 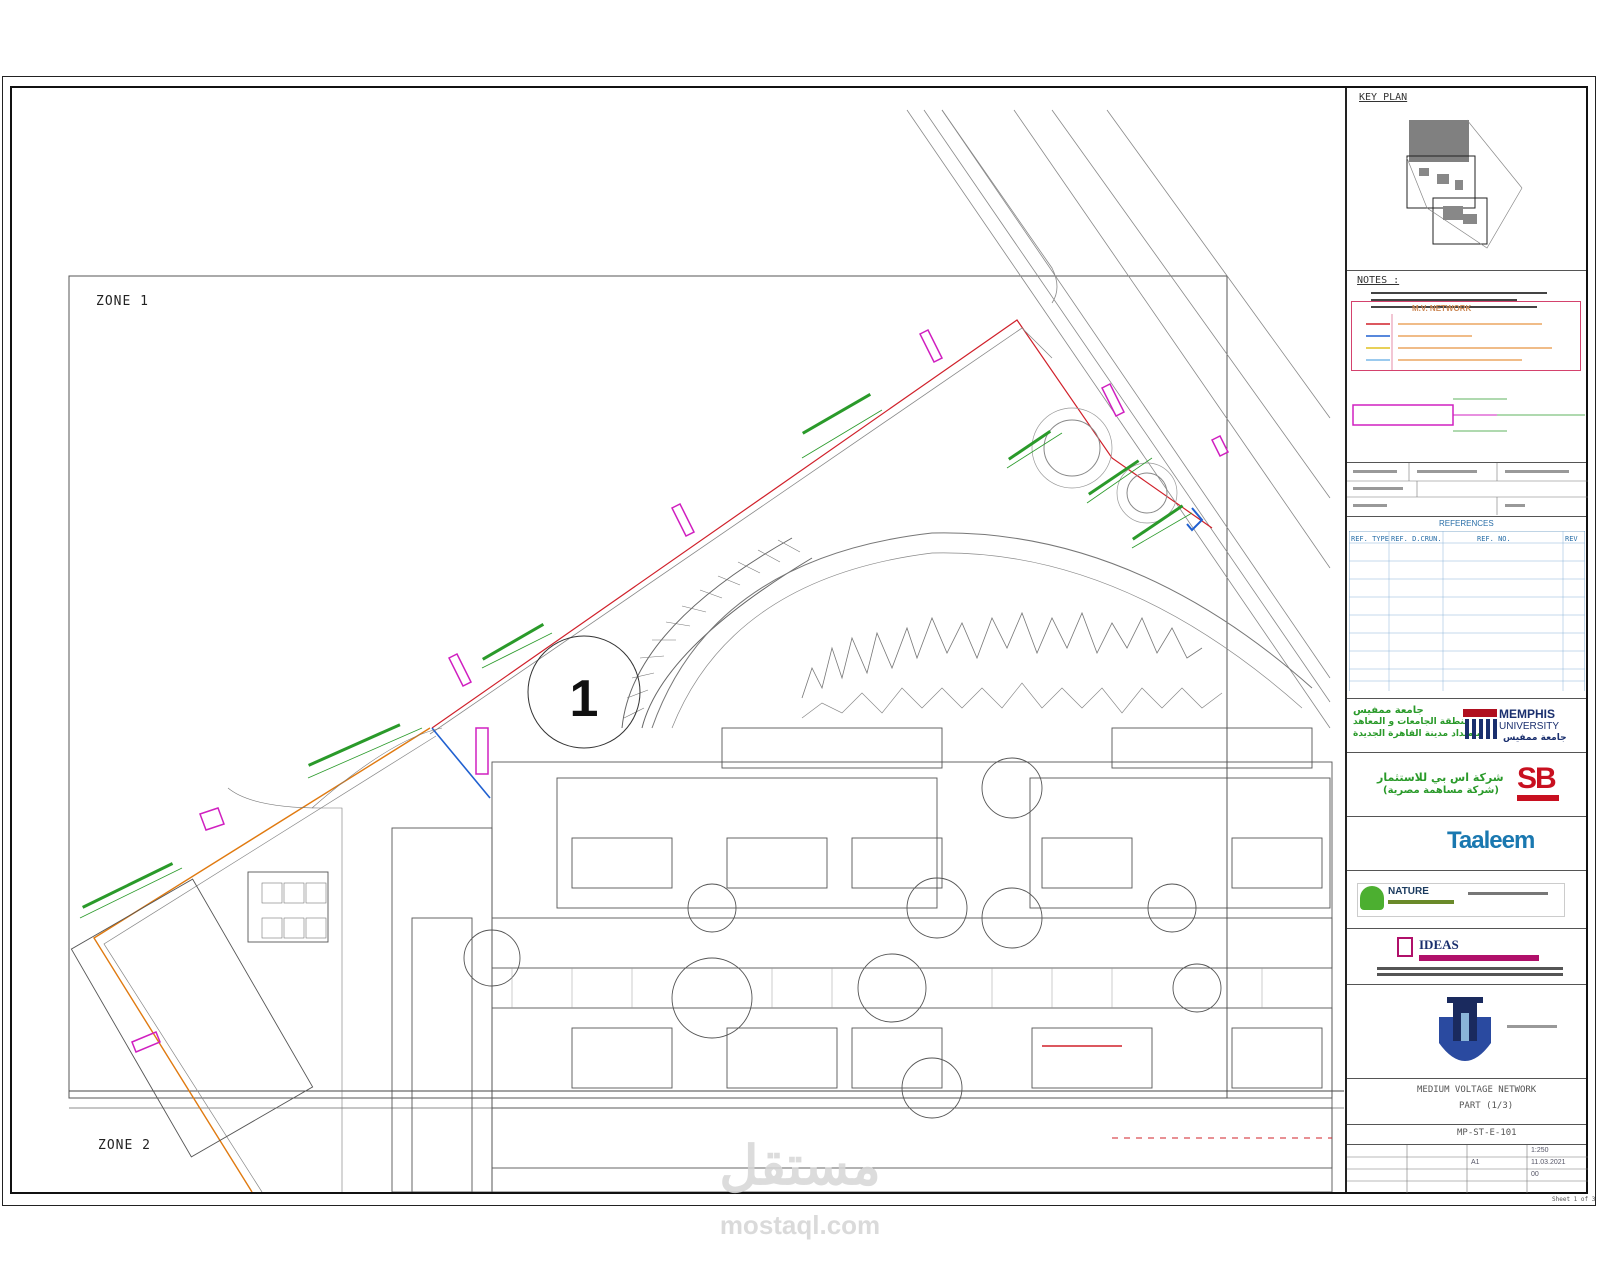 I want to click on mv-network-title: M.V. NETWORK, so click(x=1442, y=308).